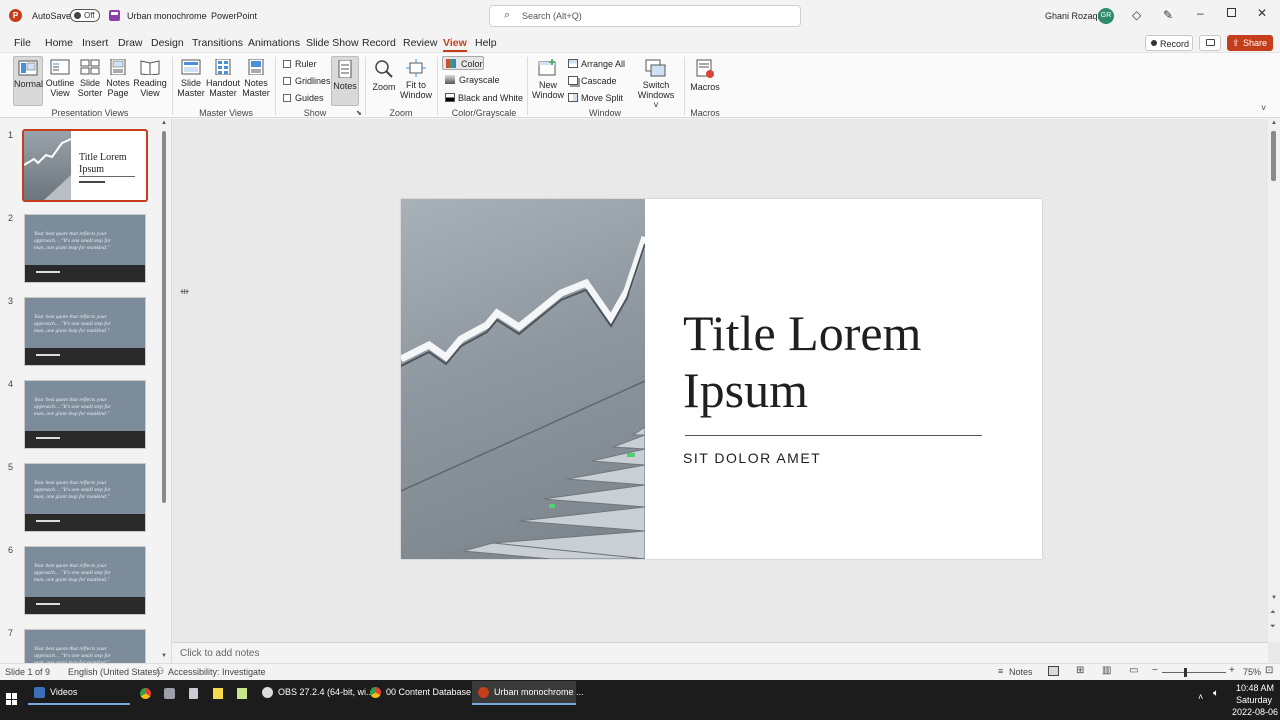  I want to click on fit-to-window-button: Fit to Window, so click(416, 79).